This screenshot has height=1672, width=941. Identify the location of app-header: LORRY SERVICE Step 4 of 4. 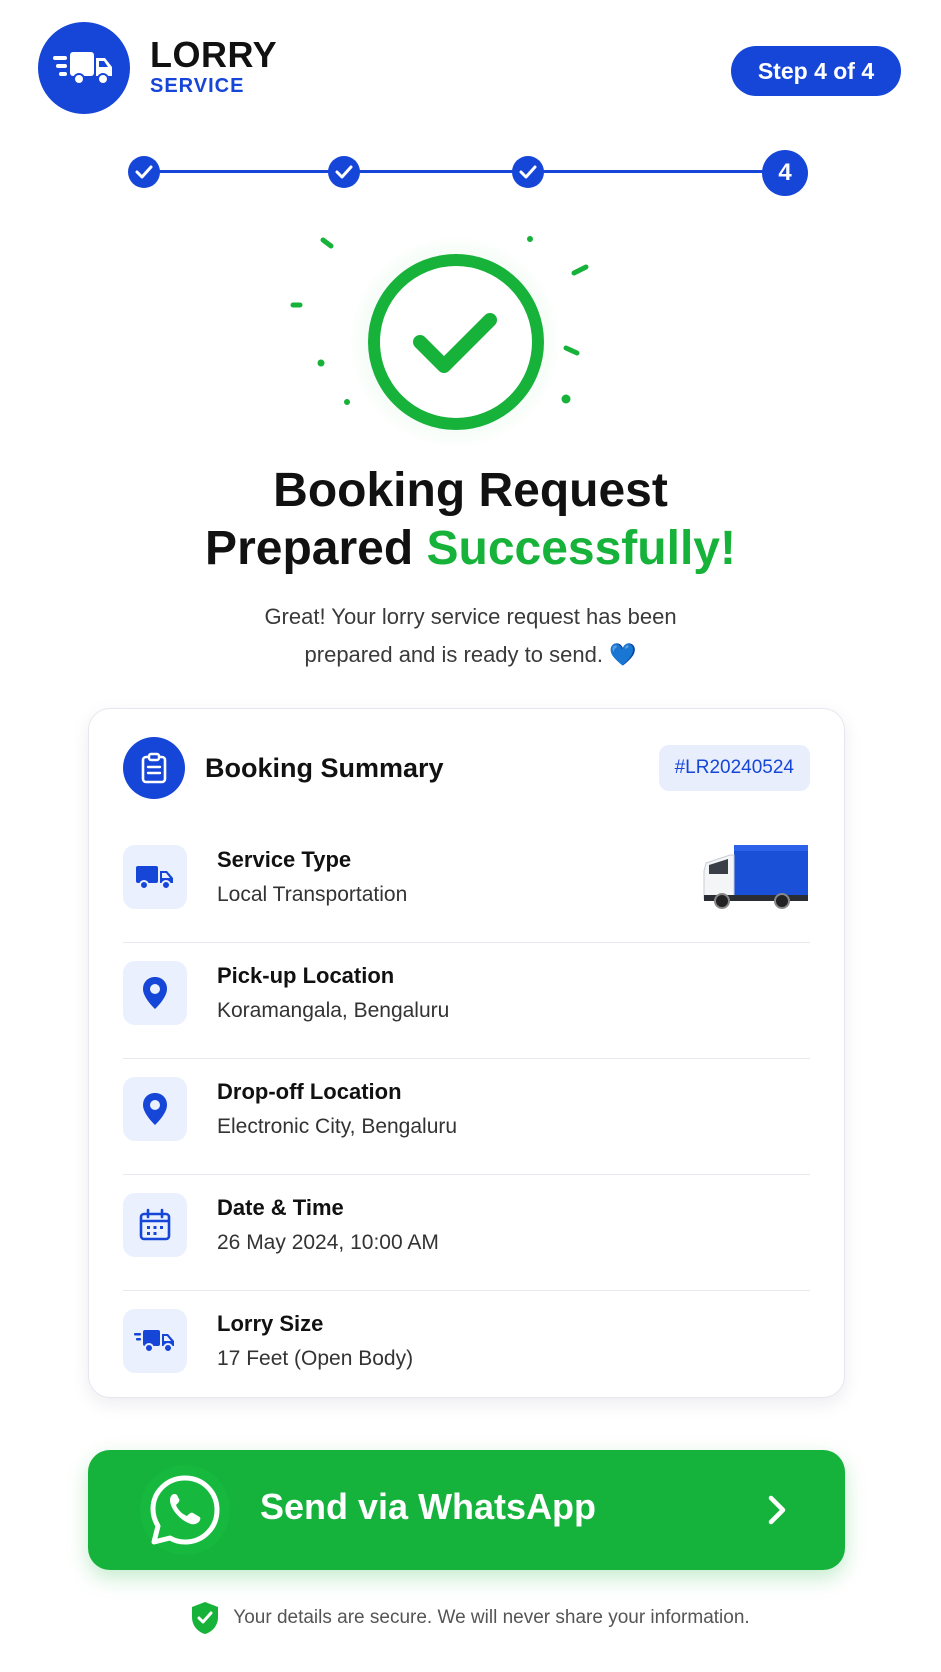
(469, 69).